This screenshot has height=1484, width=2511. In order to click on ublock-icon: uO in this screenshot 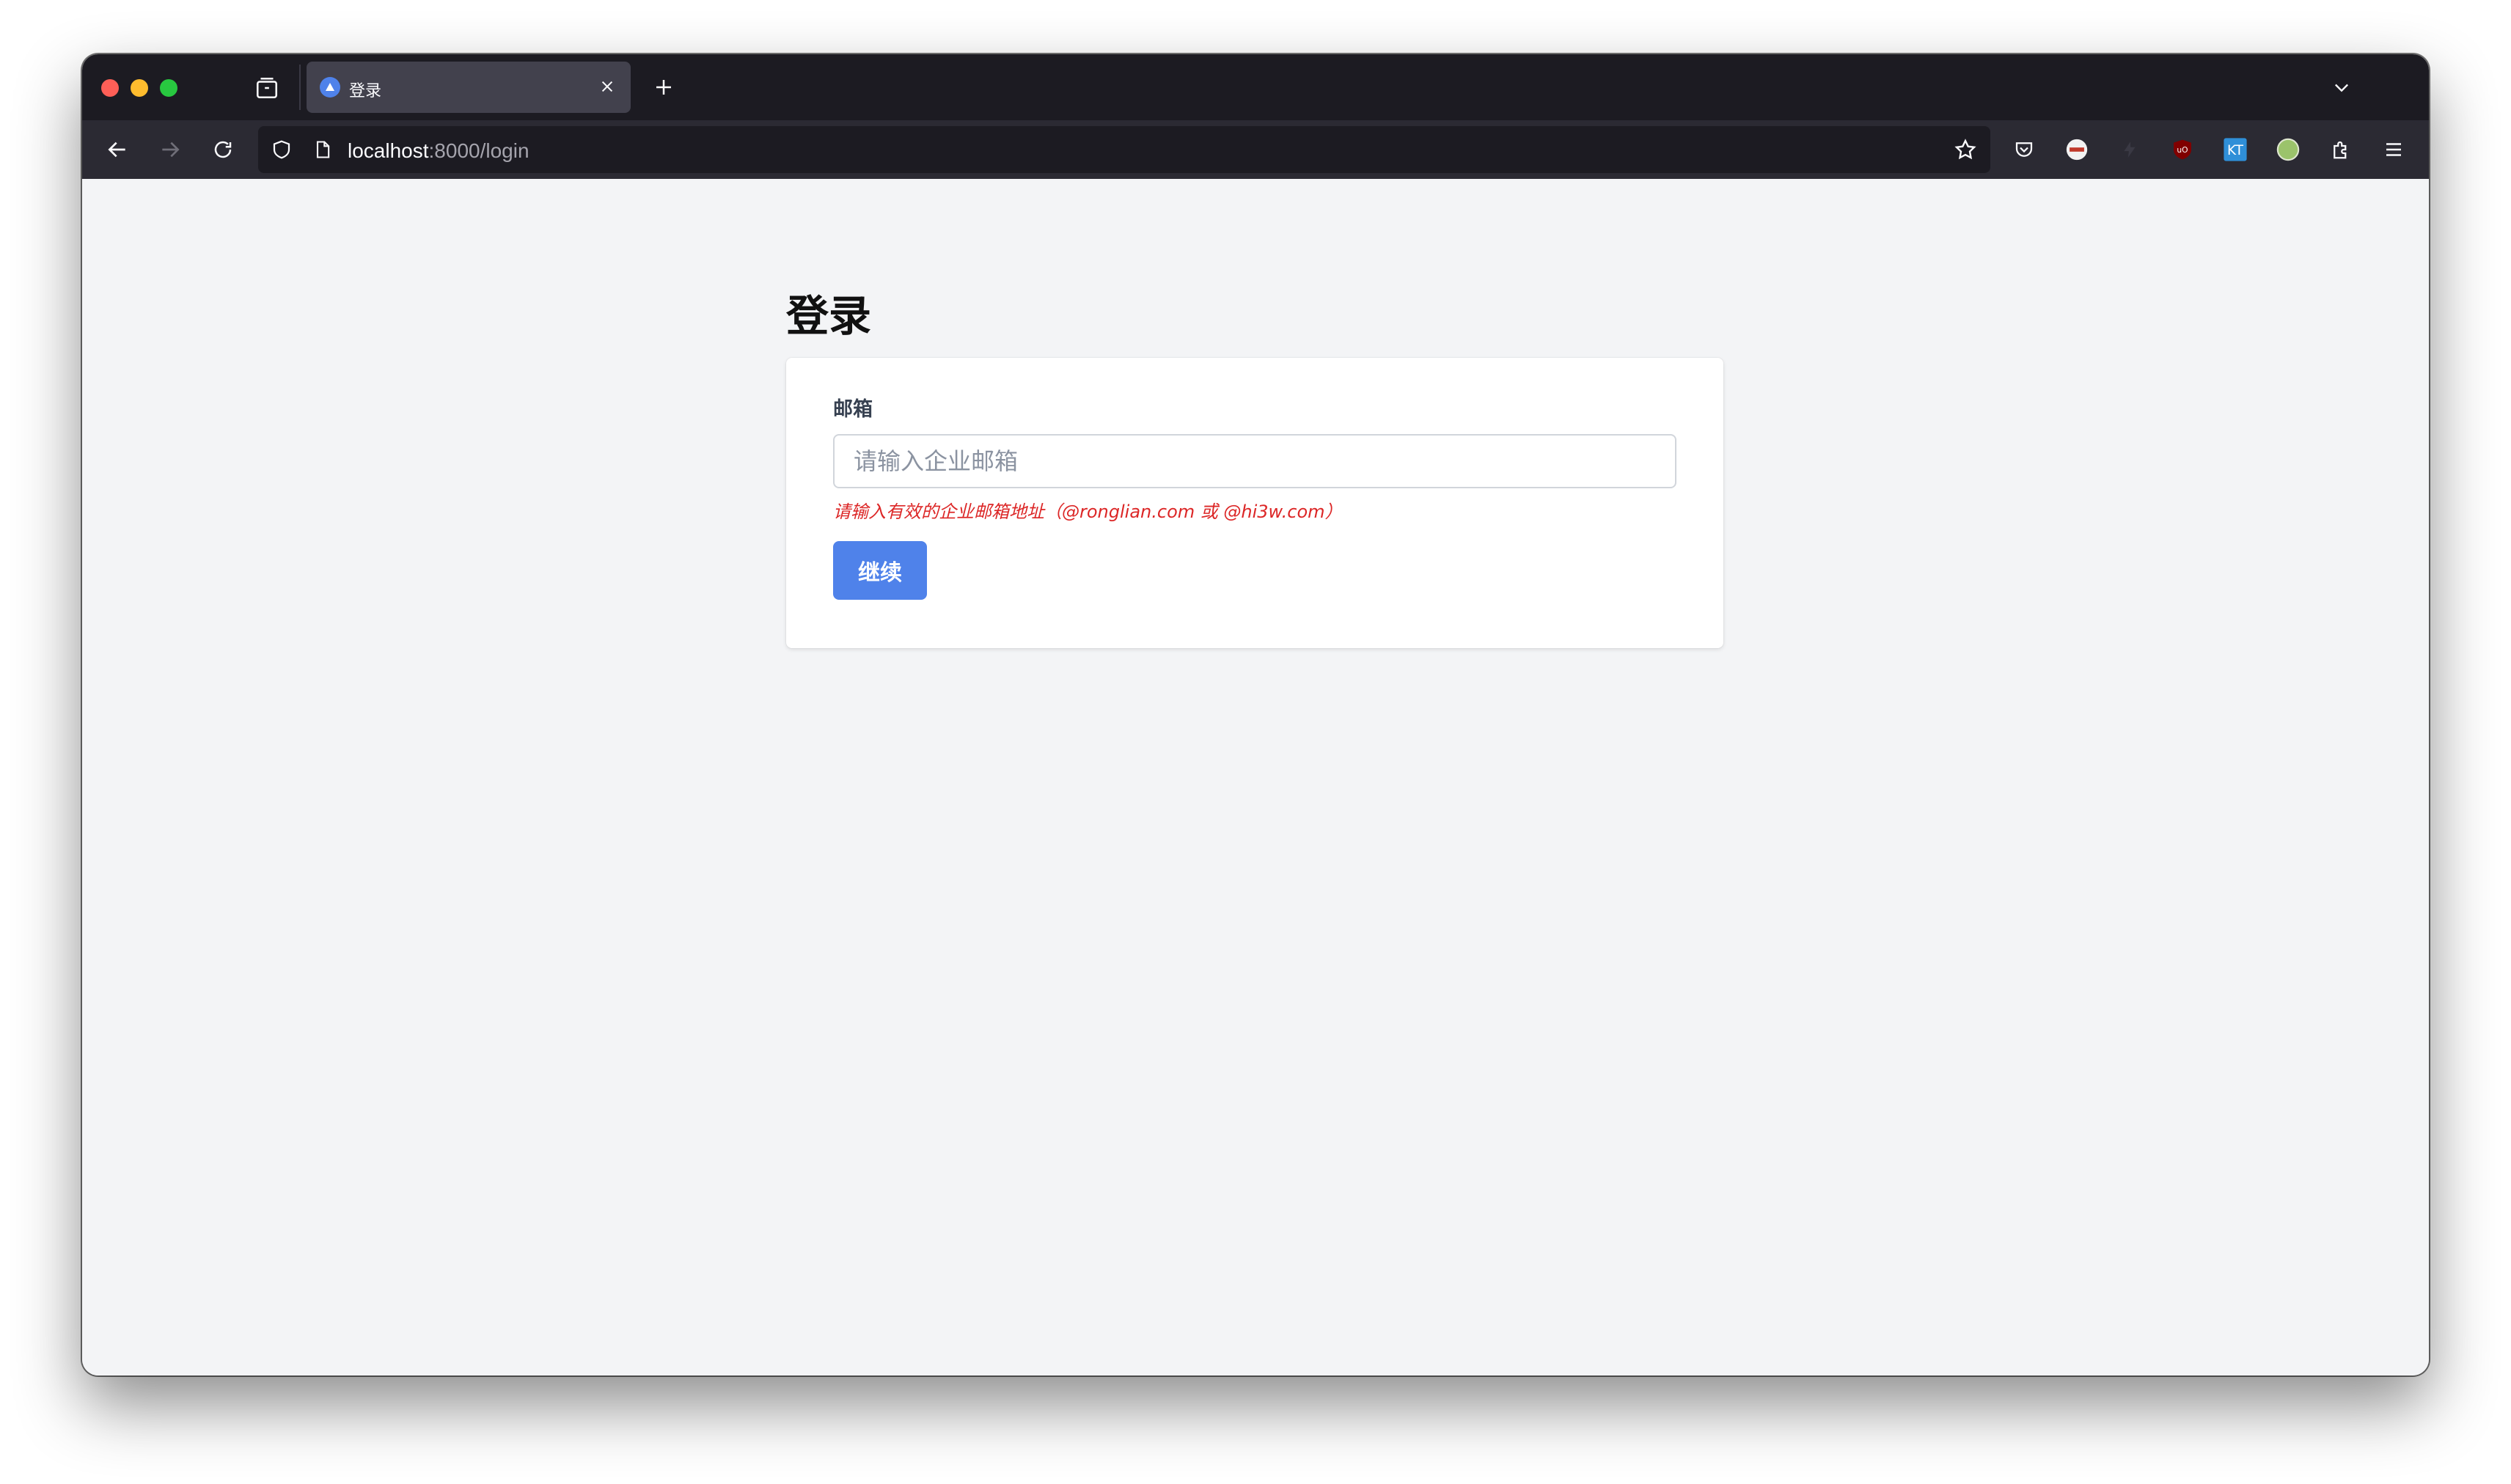, I will do `click(2183, 149)`.